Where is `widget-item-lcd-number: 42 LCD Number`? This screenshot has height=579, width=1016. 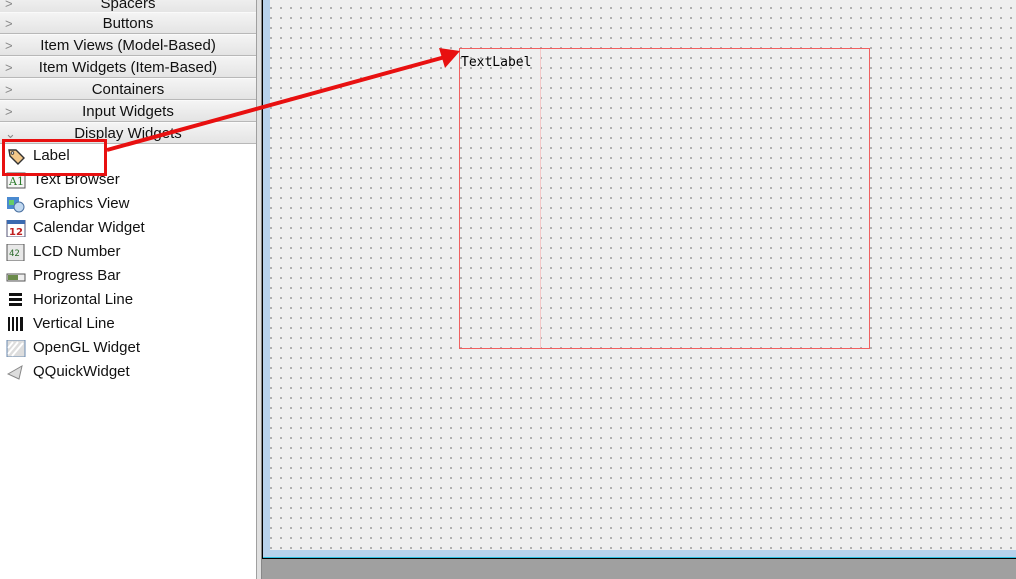 widget-item-lcd-number: 42 LCD Number is located at coordinates (128, 252).